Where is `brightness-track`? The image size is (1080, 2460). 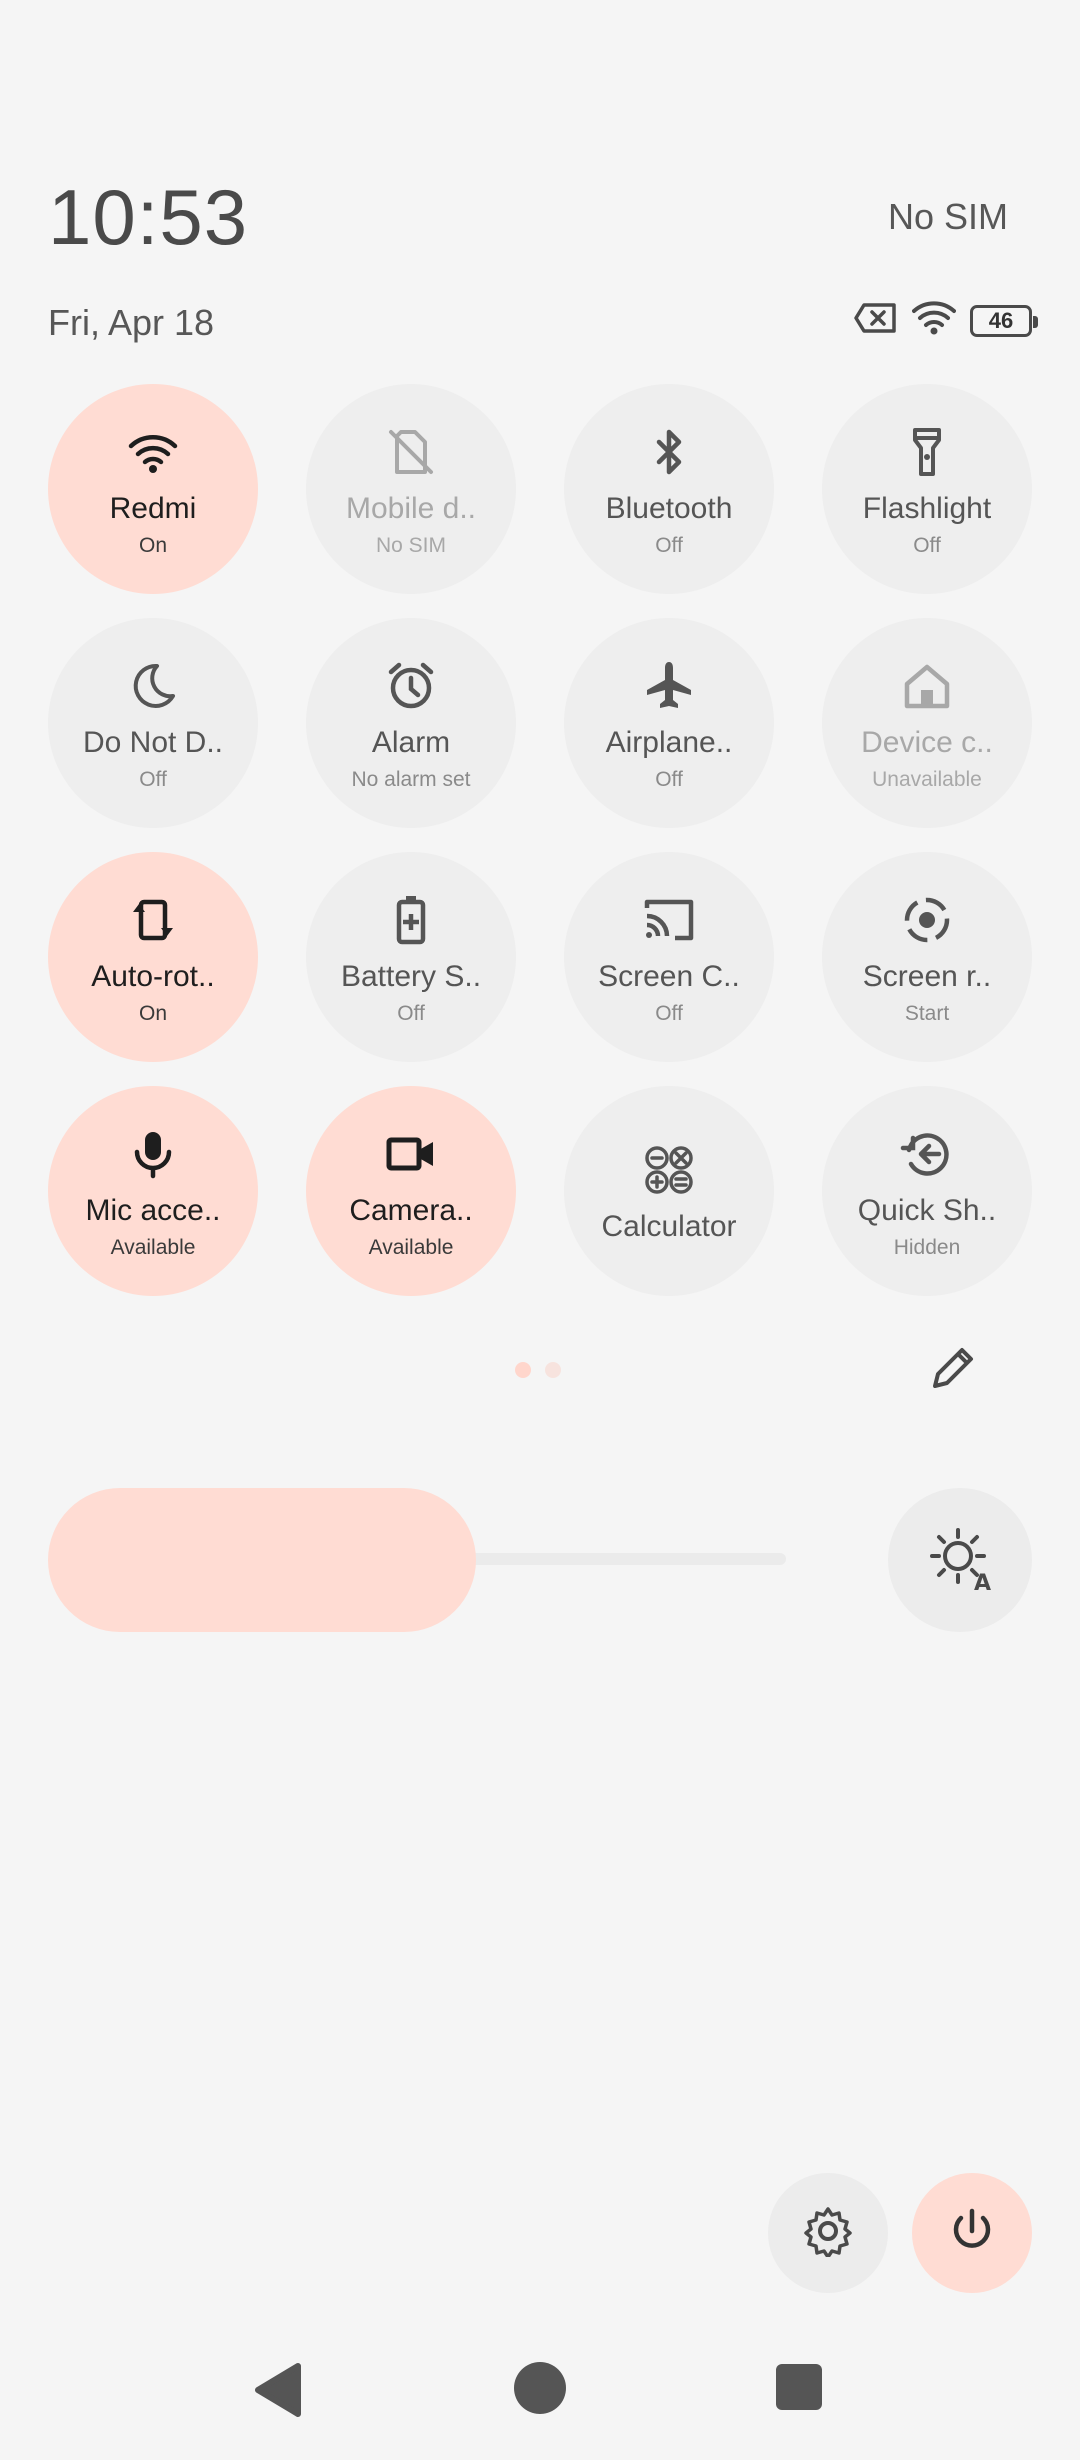
brightness-track is located at coordinates (628, 1559).